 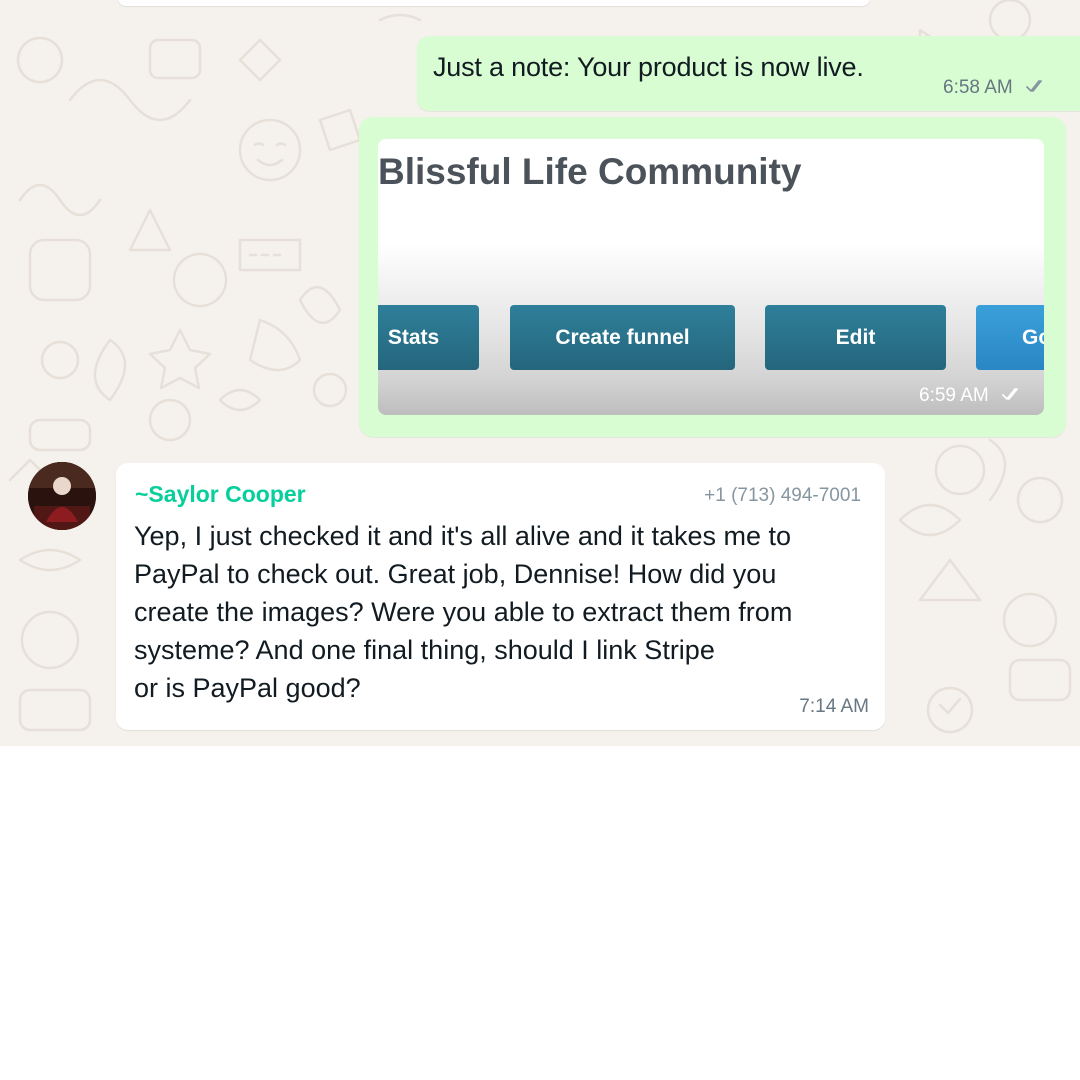 What do you see at coordinates (855, 337) in the screenshot?
I see `preview-edit-button: Edit` at bounding box center [855, 337].